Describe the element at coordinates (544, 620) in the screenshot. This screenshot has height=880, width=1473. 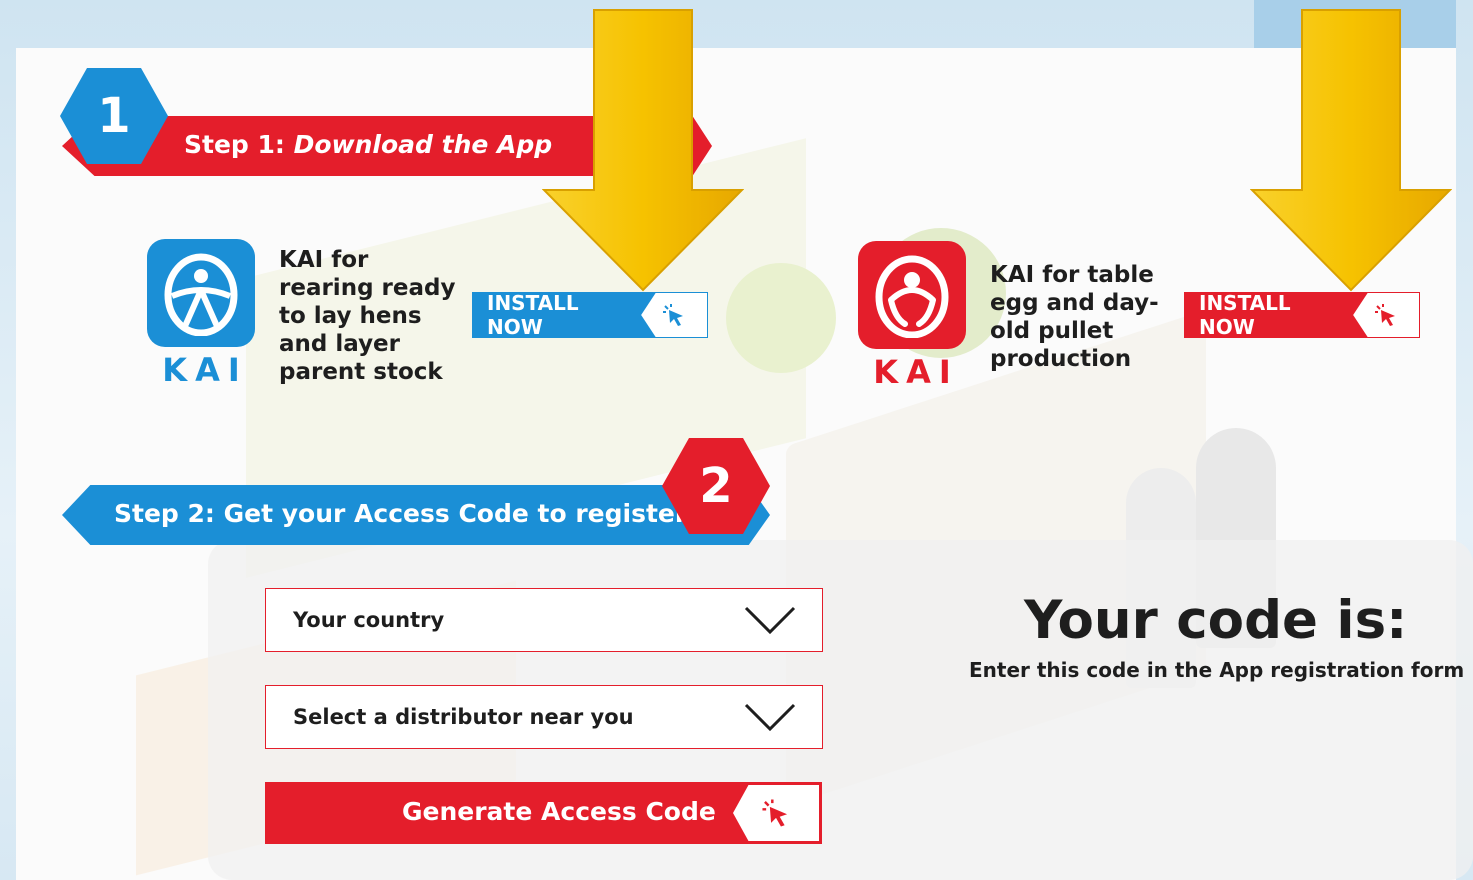
I see `country-select: Your country` at that location.